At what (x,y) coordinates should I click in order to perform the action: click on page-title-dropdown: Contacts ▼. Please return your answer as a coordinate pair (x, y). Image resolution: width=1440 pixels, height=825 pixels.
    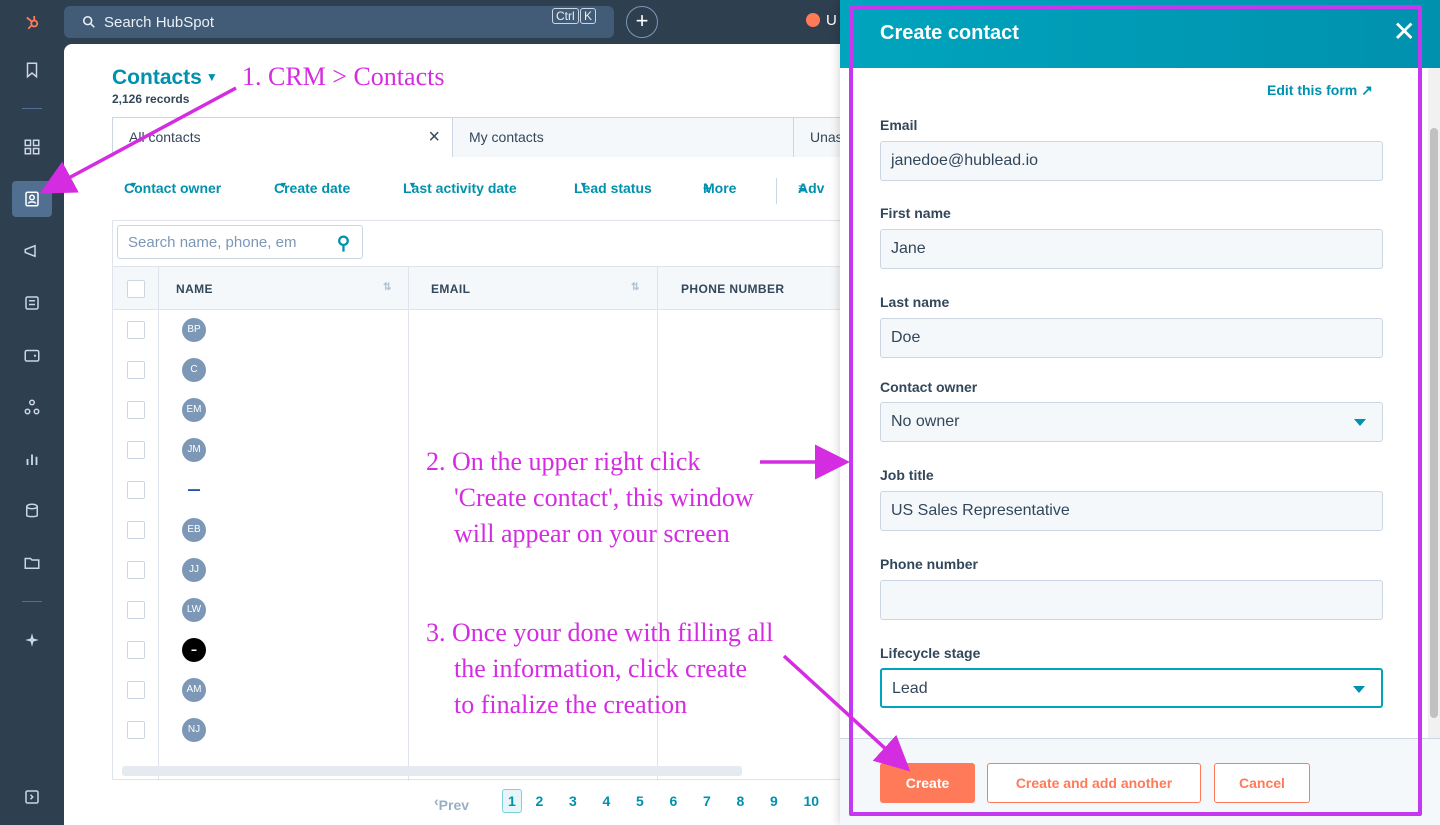
    Looking at the image, I should click on (165, 78).